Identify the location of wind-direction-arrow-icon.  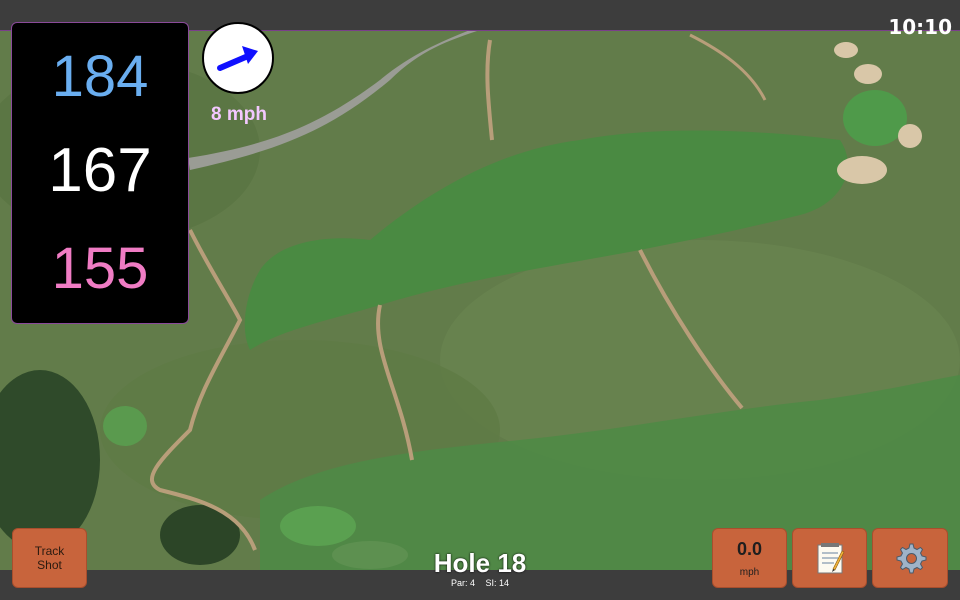
(237, 58).